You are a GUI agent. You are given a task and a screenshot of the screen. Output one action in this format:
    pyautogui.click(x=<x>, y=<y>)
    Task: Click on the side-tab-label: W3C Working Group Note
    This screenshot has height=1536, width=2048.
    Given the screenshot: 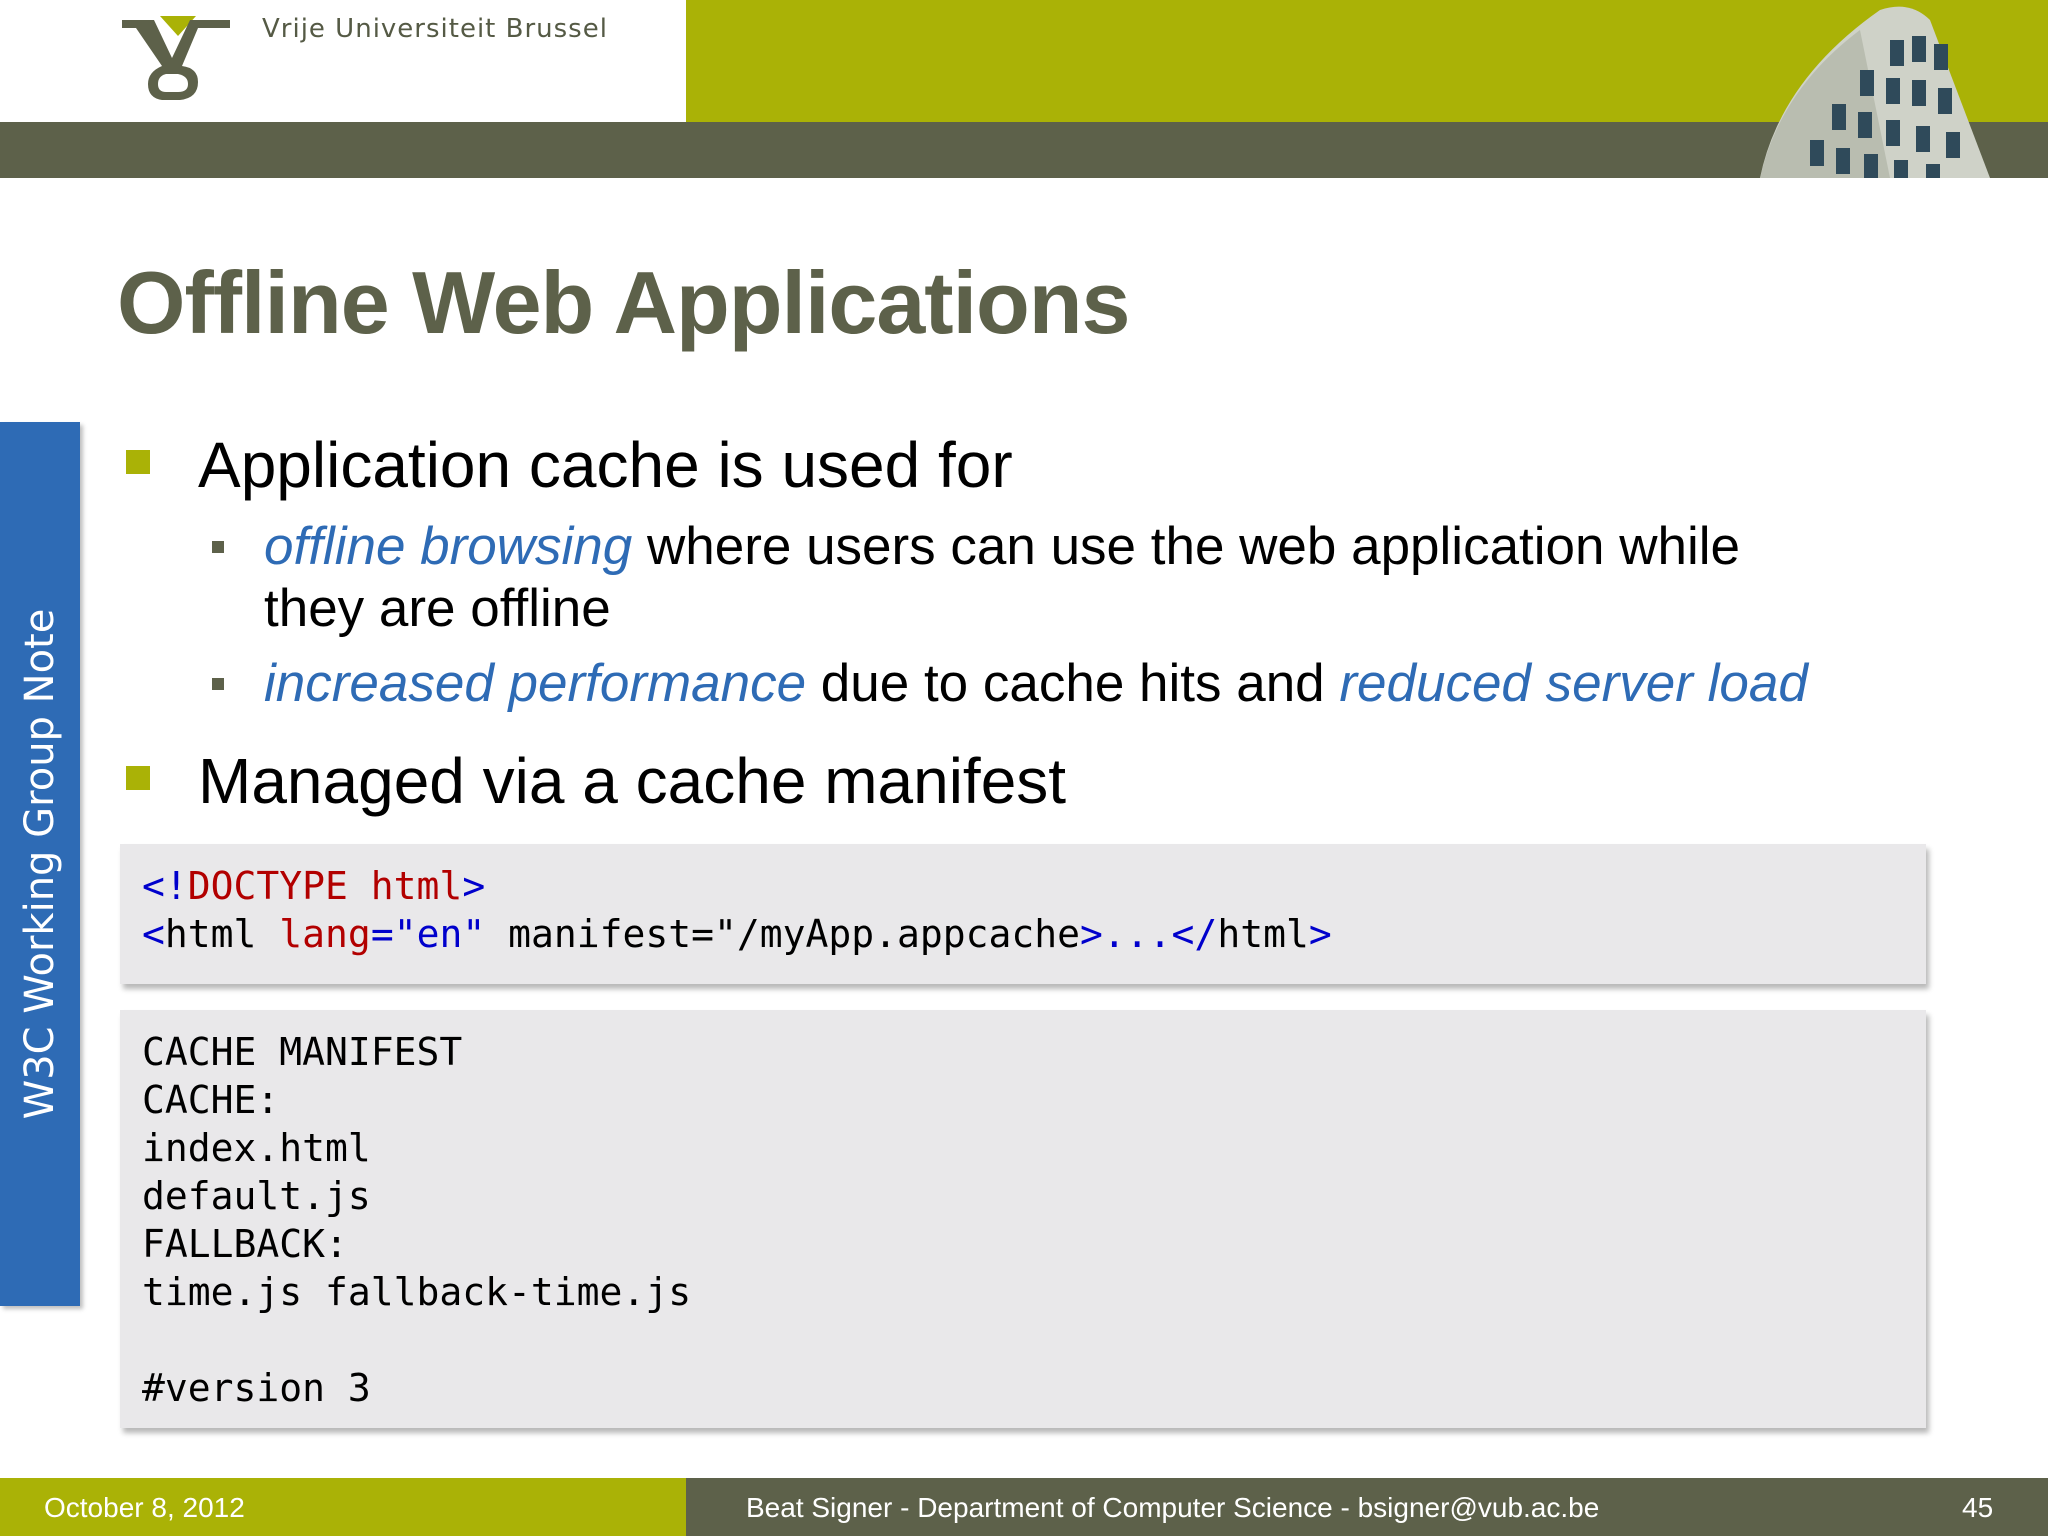 What is the action you would take?
    pyautogui.click(x=40, y=864)
    